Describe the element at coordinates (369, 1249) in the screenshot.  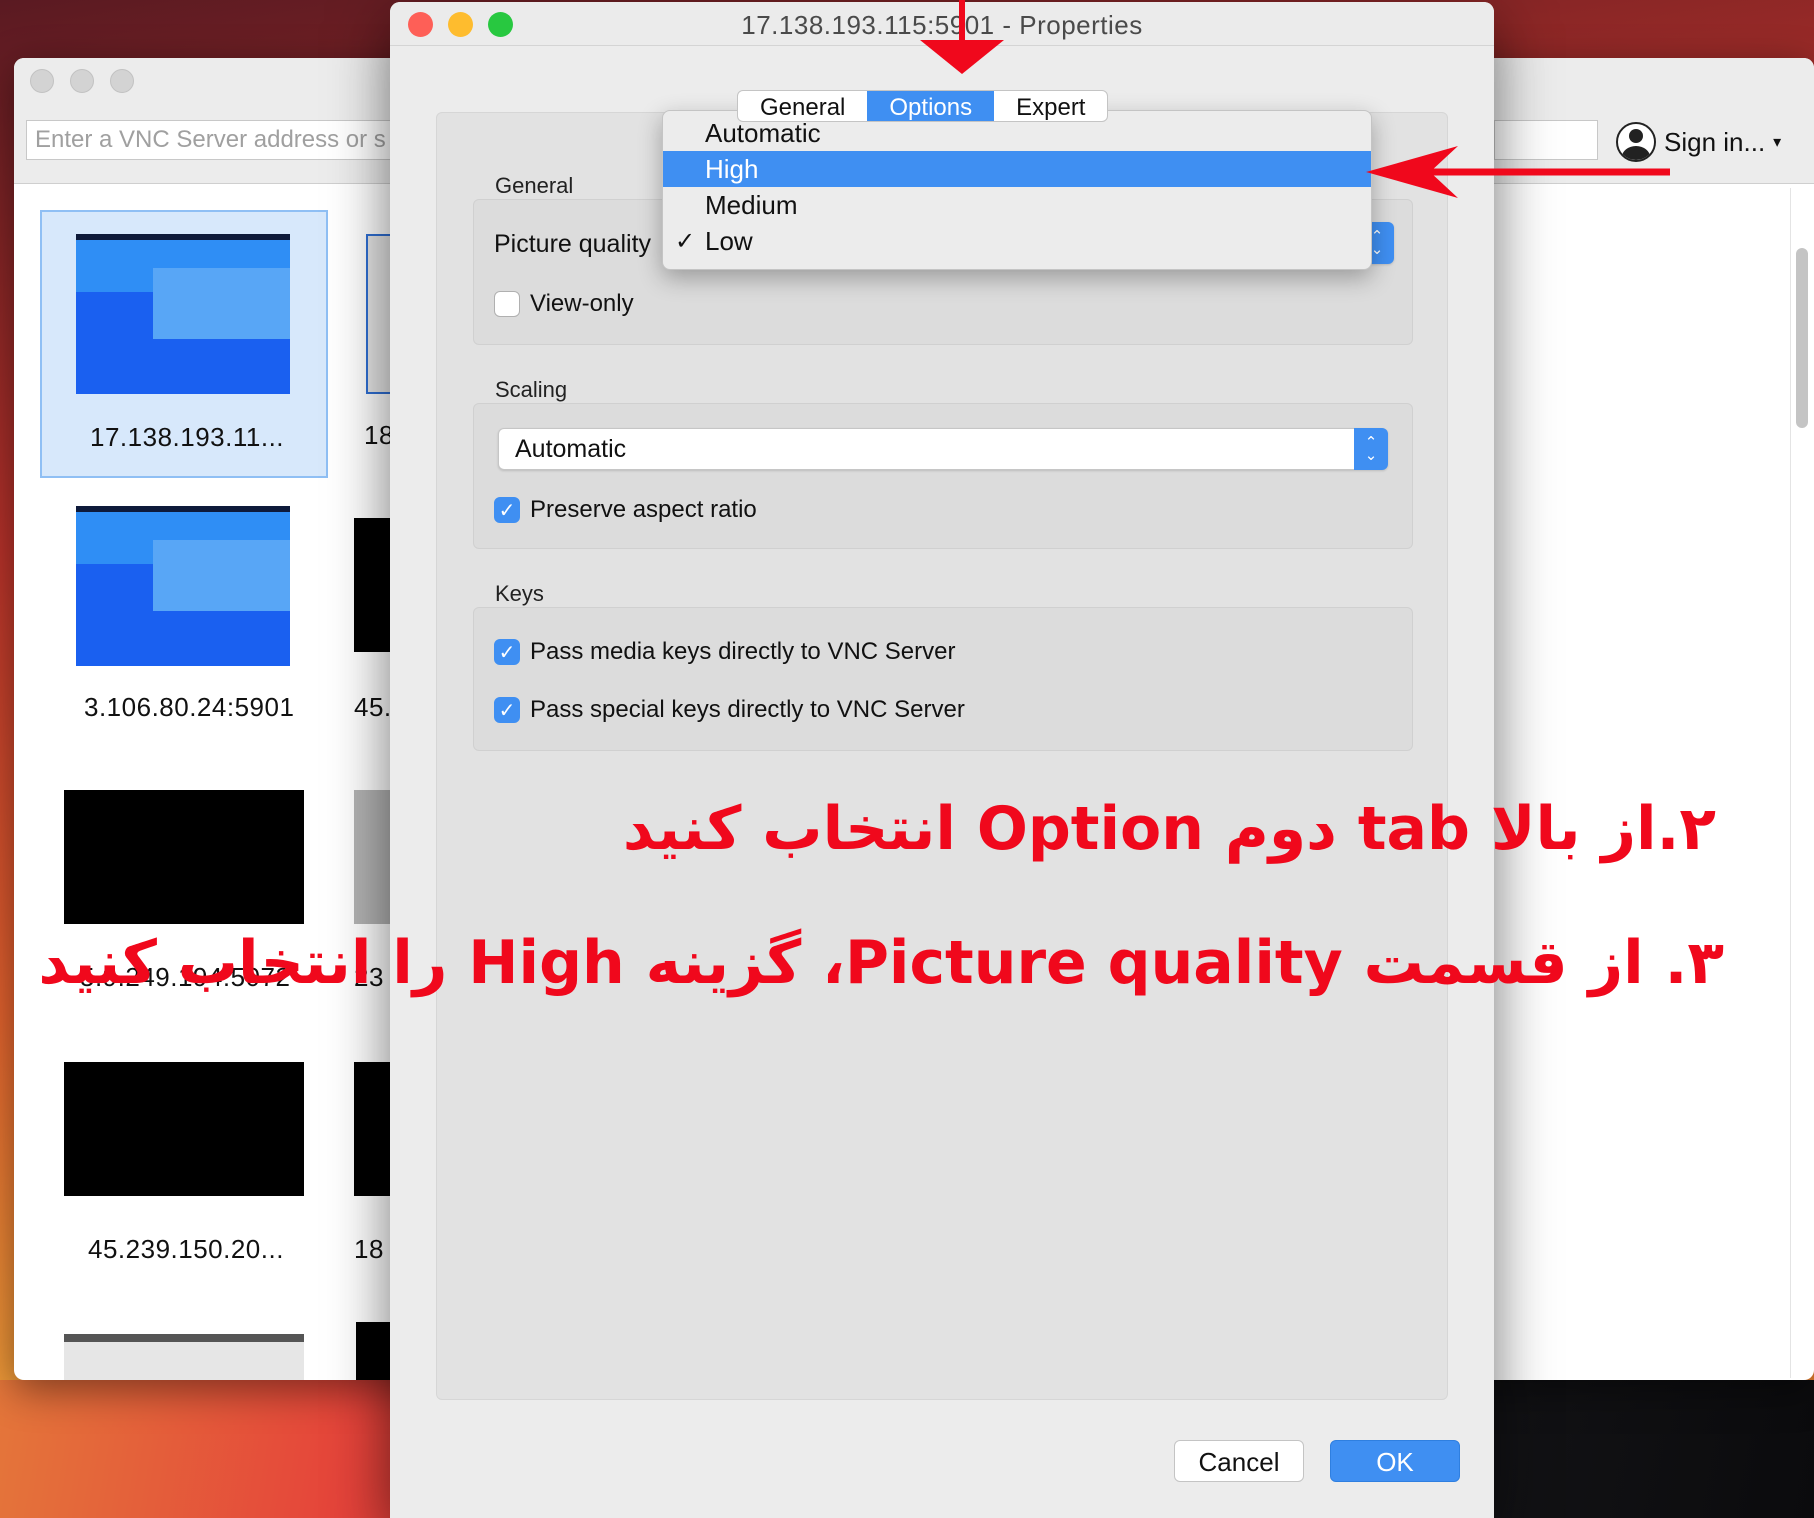
I see `server-tile-label: 18` at that location.